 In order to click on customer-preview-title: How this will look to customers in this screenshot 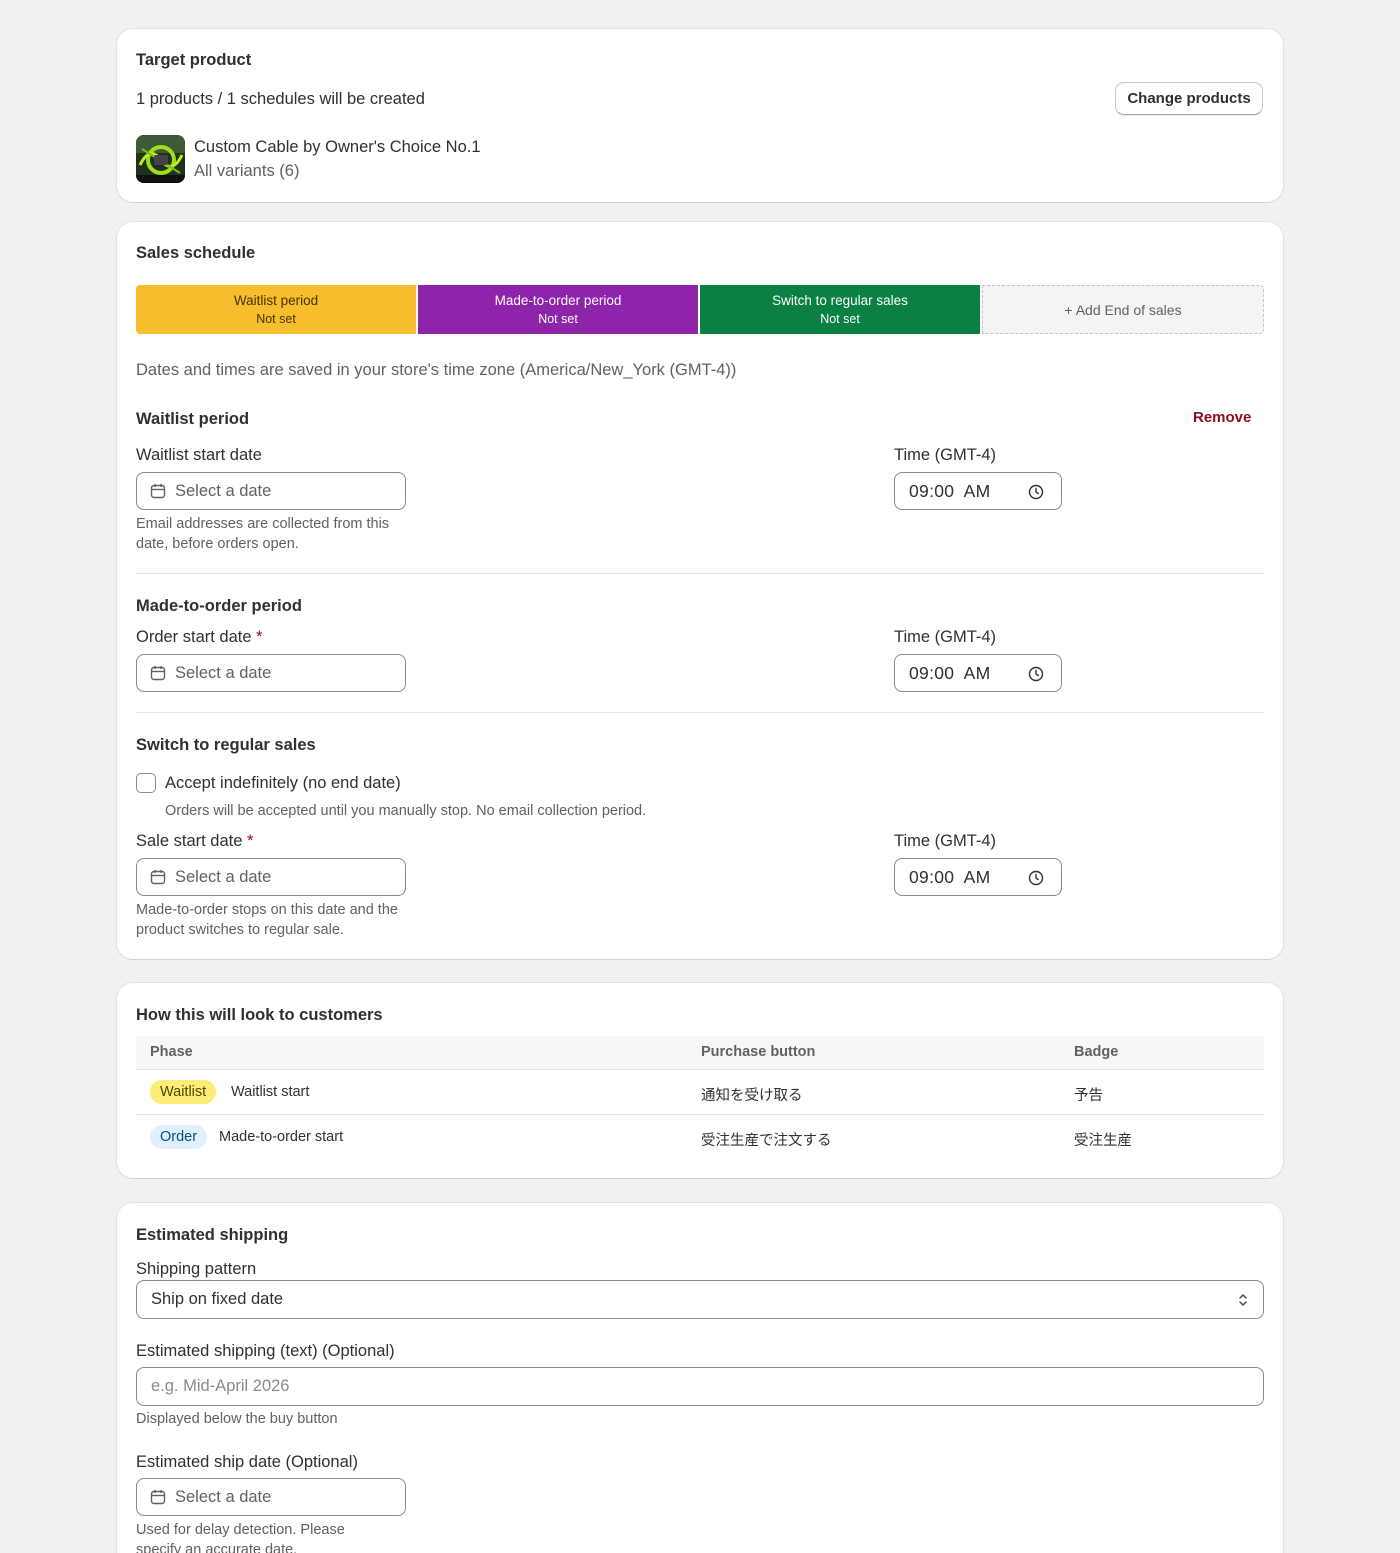, I will do `click(259, 1015)`.